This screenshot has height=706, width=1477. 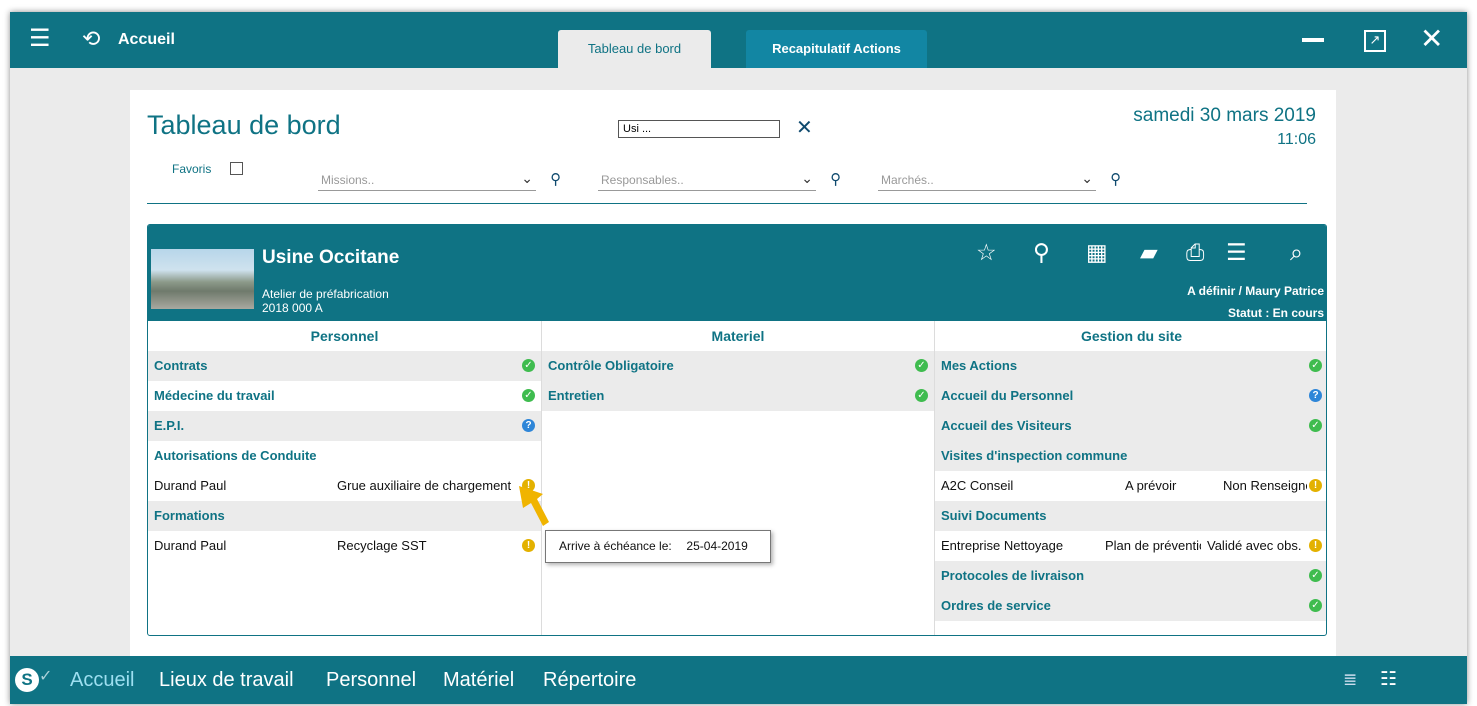 What do you see at coordinates (534, 506) in the screenshot?
I see `arrow-pointer-icon` at bounding box center [534, 506].